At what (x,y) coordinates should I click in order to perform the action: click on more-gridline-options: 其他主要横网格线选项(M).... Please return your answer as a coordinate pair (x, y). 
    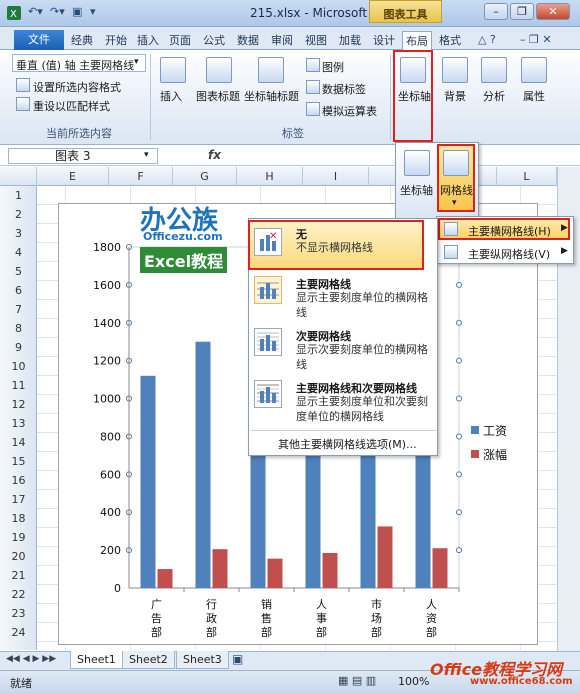
    Looking at the image, I should click on (347, 444).